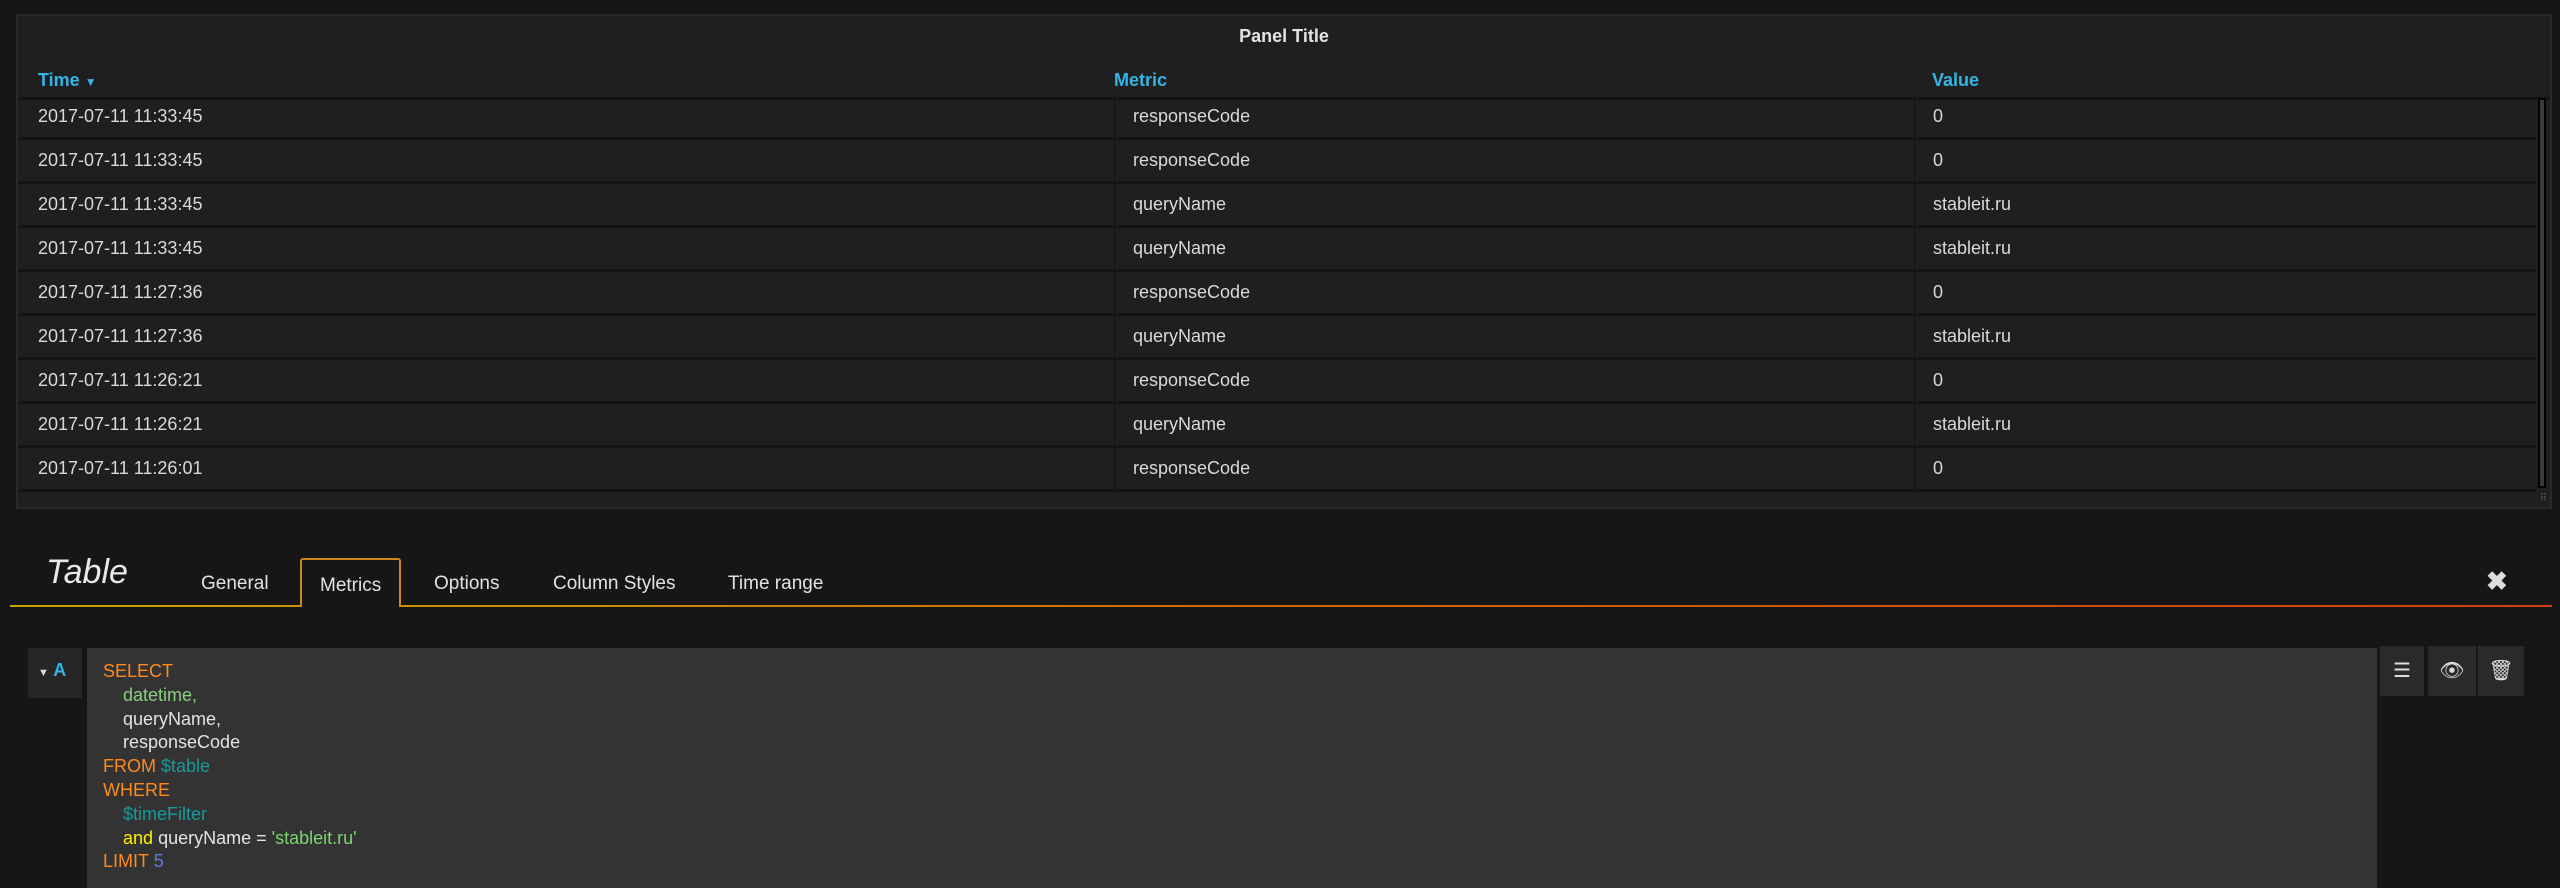  What do you see at coordinates (1140, 80) in the screenshot?
I see `column-header-metric: Metric` at bounding box center [1140, 80].